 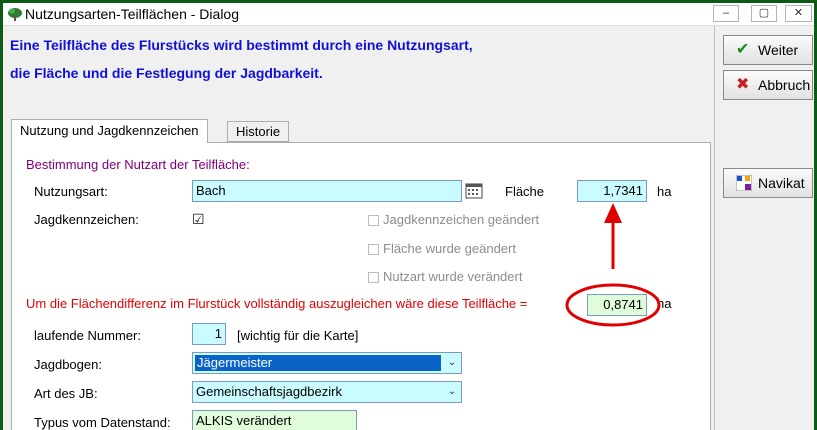 I want to click on tab-historie: Historie, so click(x=258, y=131).